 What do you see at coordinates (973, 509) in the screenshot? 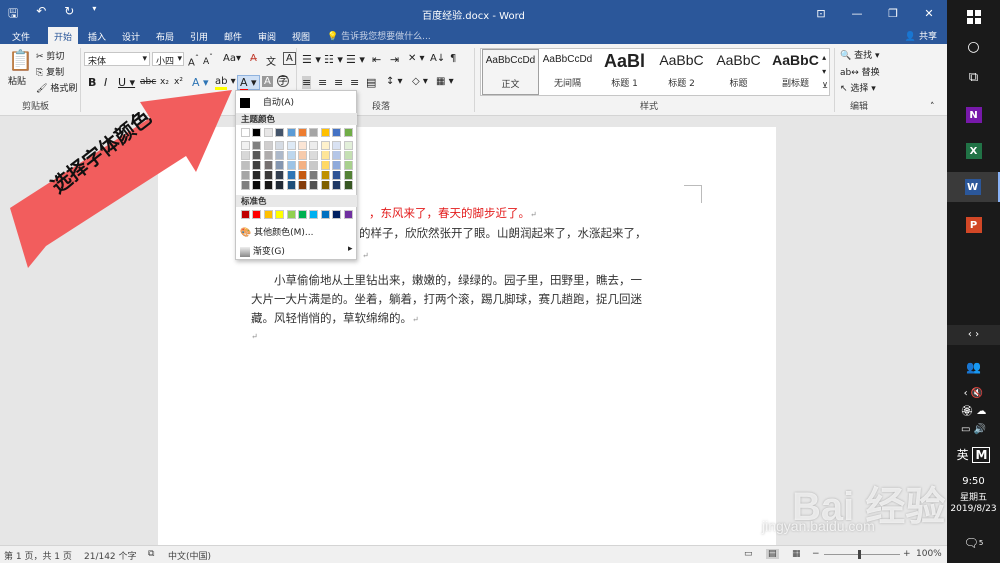
I see `clock-date: 2019/8/23` at bounding box center [973, 509].